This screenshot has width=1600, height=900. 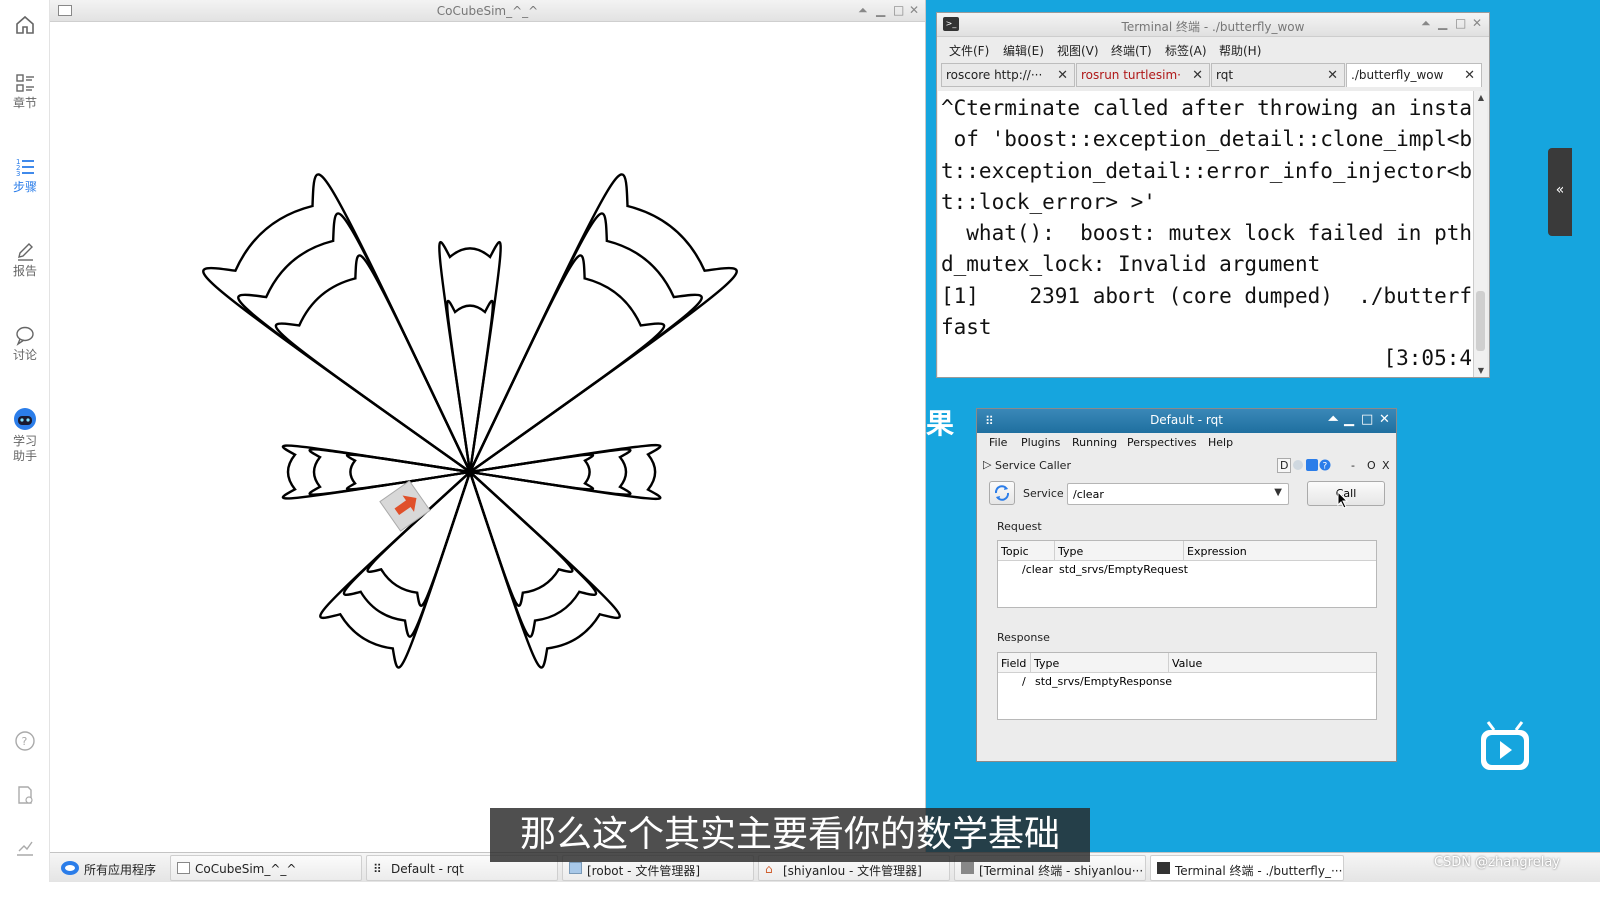 What do you see at coordinates (25, 796) in the screenshot?
I see `sidebar-doc-settings` at bounding box center [25, 796].